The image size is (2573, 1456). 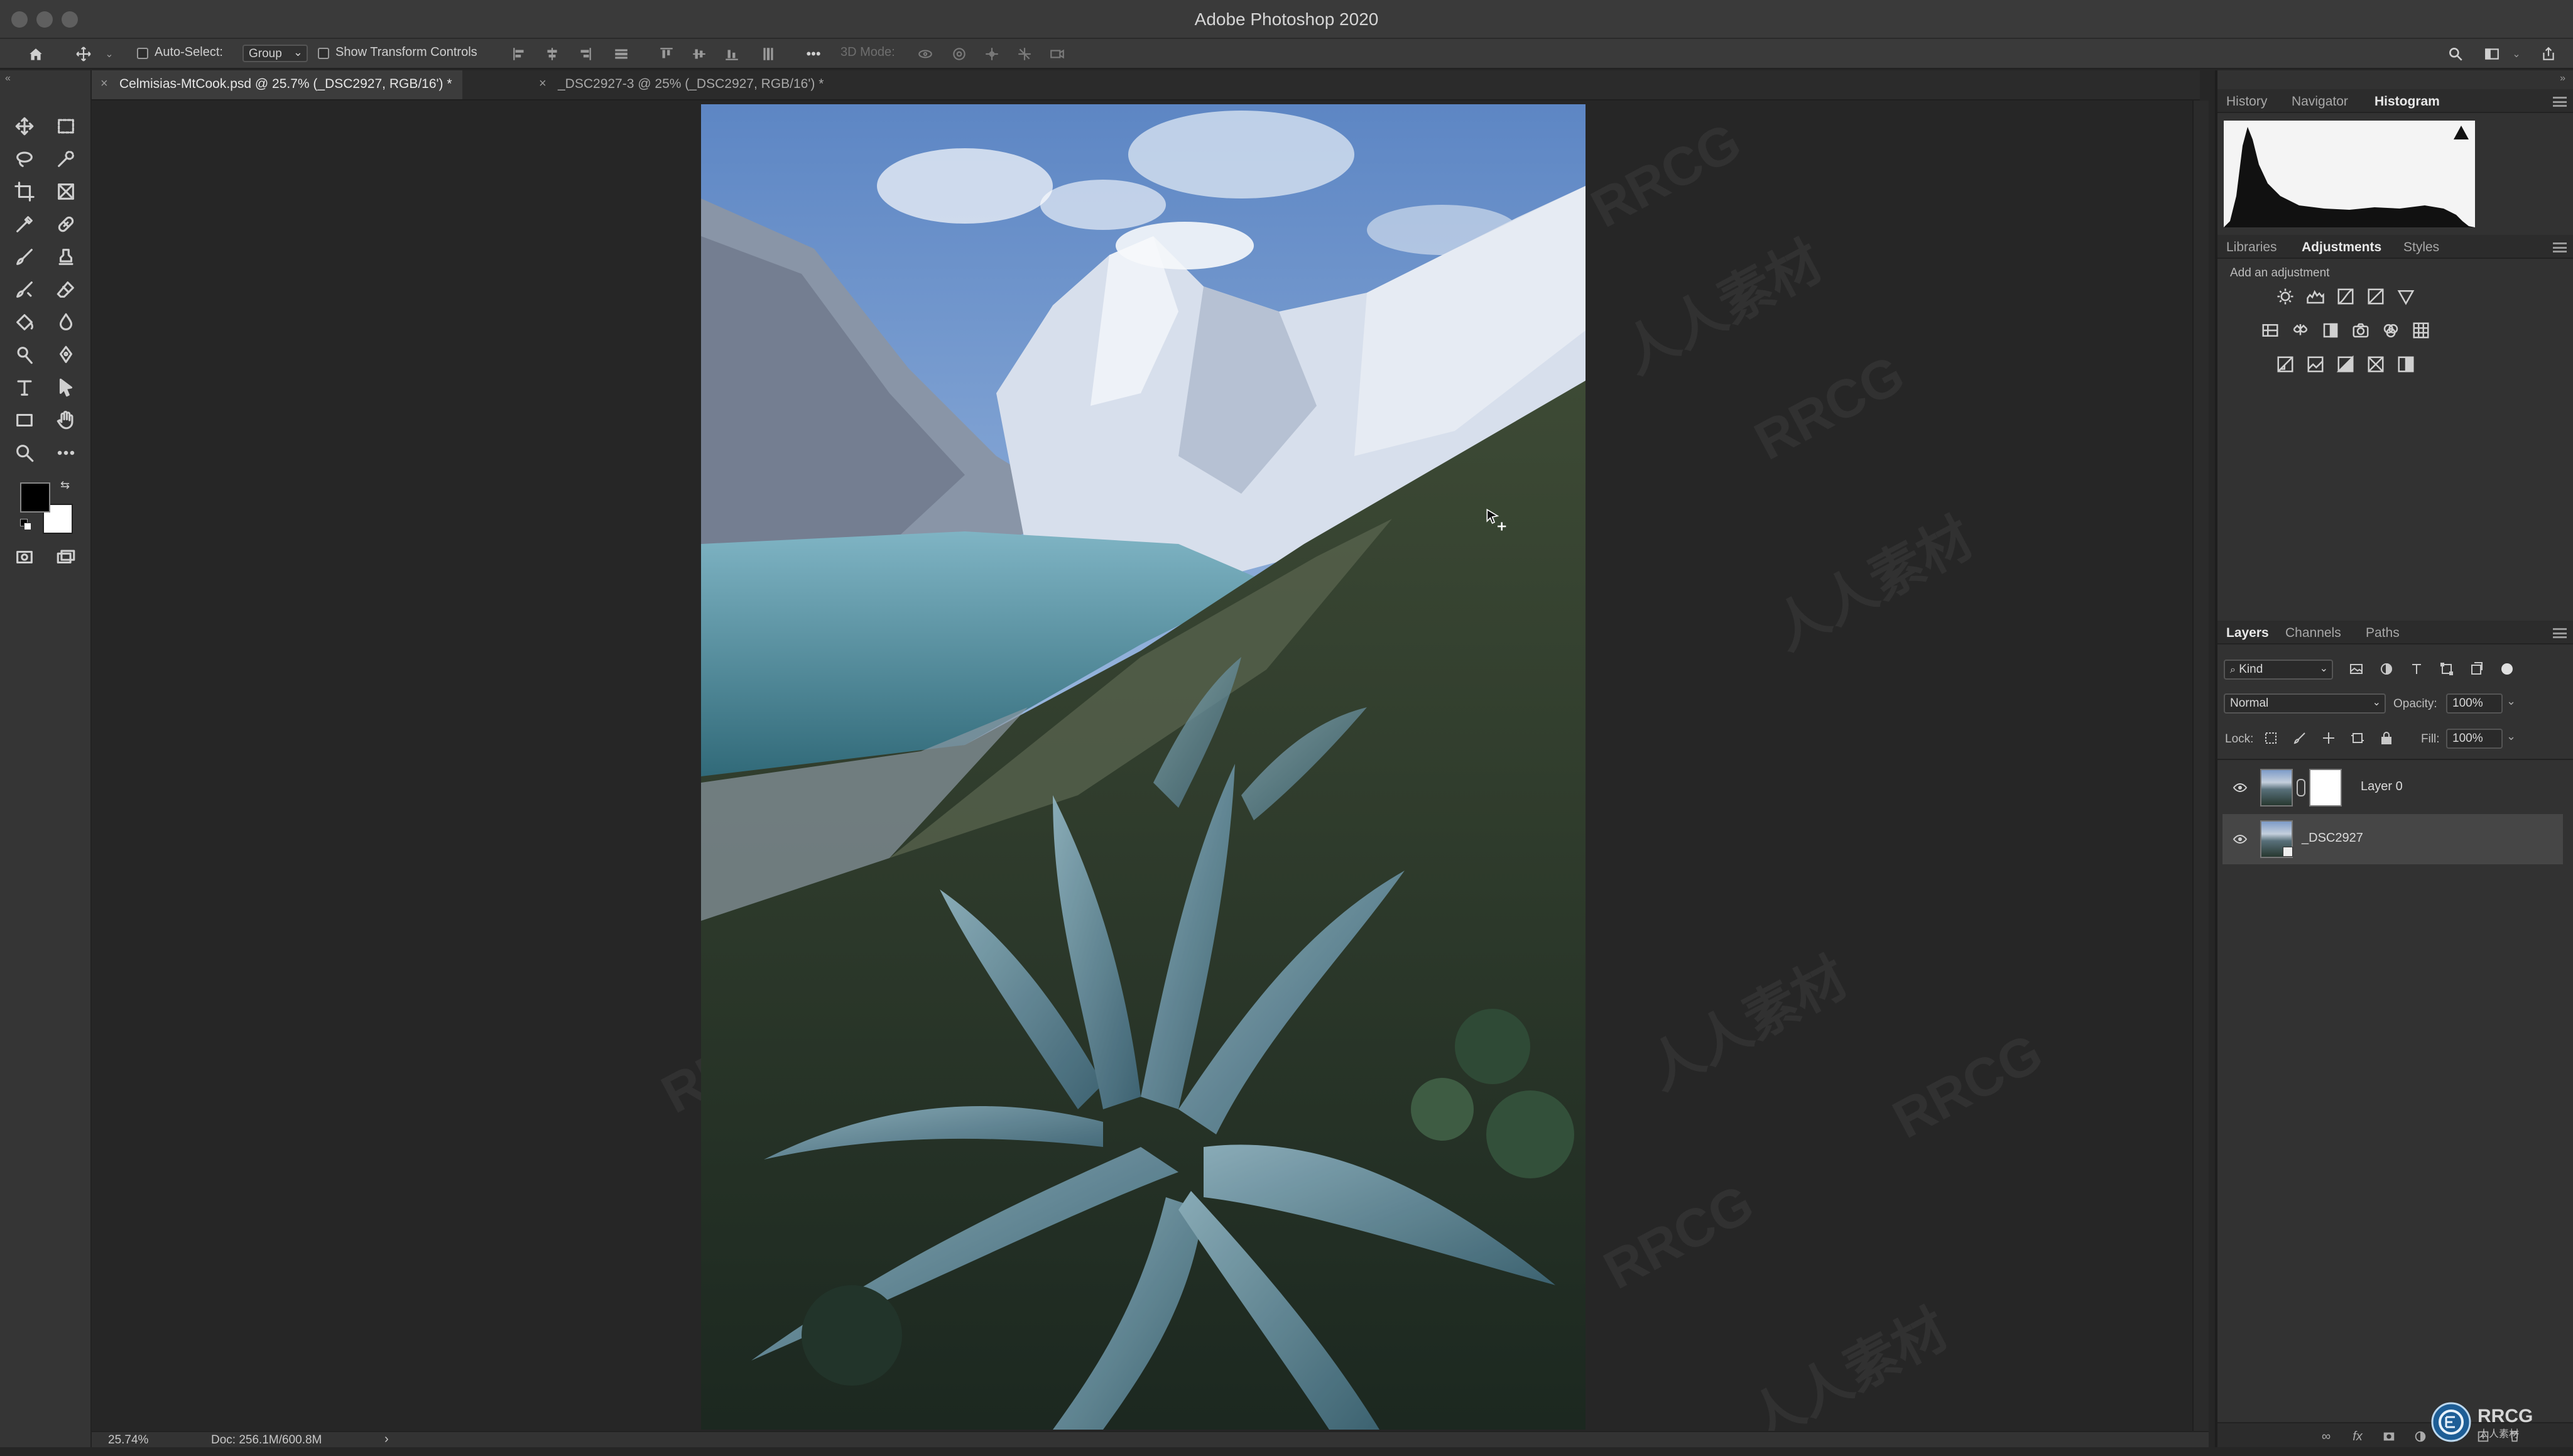 I want to click on healing-tool-icon, so click(x=66, y=224).